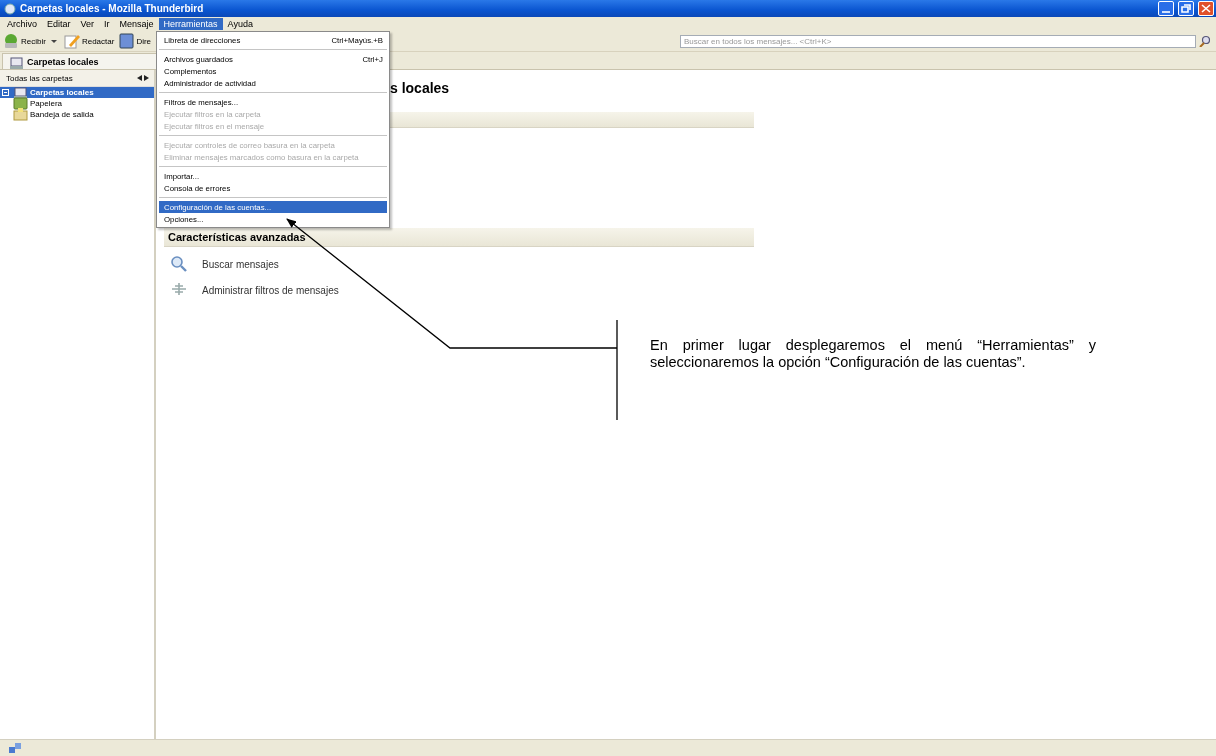  Describe the element at coordinates (71, 41) in the screenshot. I see `pencil-page-icon` at that location.